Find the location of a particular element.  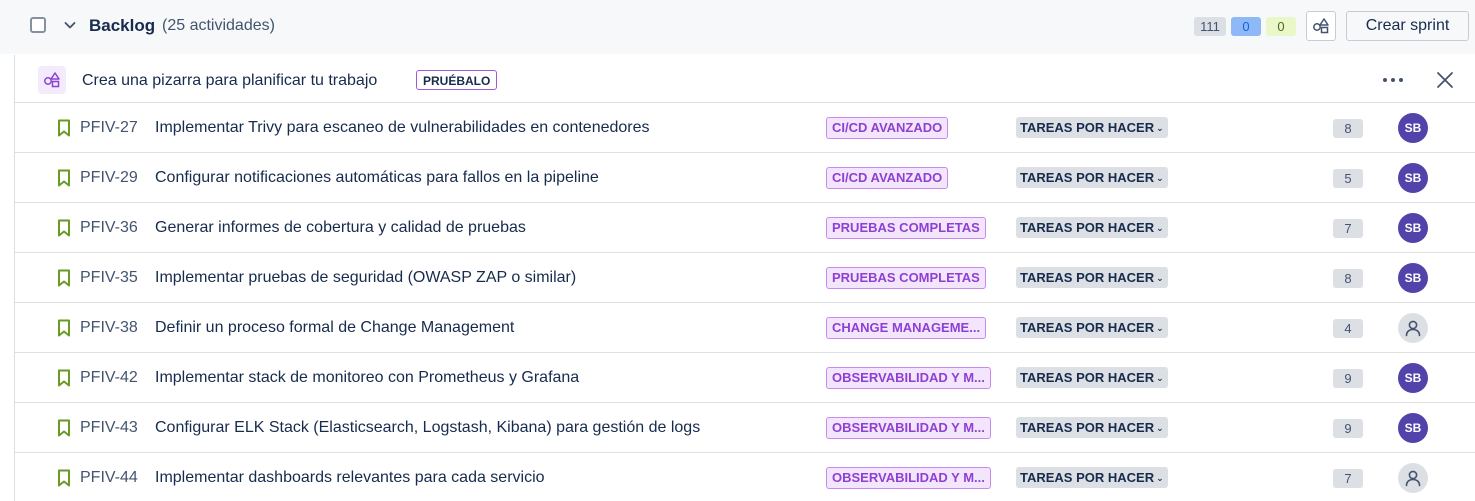

board-shapes-button is located at coordinates (1321, 26).